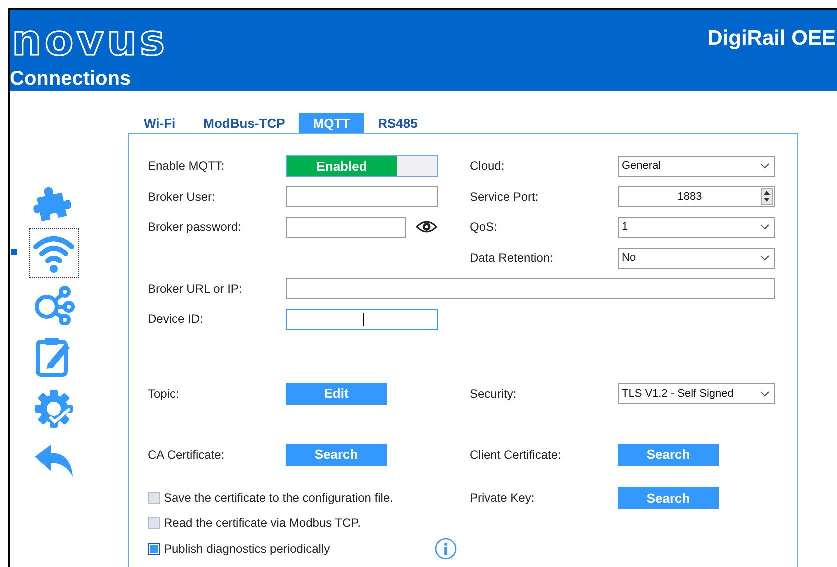 Image resolution: width=837 pixels, height=567 pixels. I want to click on dropdown: TLS V1.2 - Self Signed, so click(696, 393).